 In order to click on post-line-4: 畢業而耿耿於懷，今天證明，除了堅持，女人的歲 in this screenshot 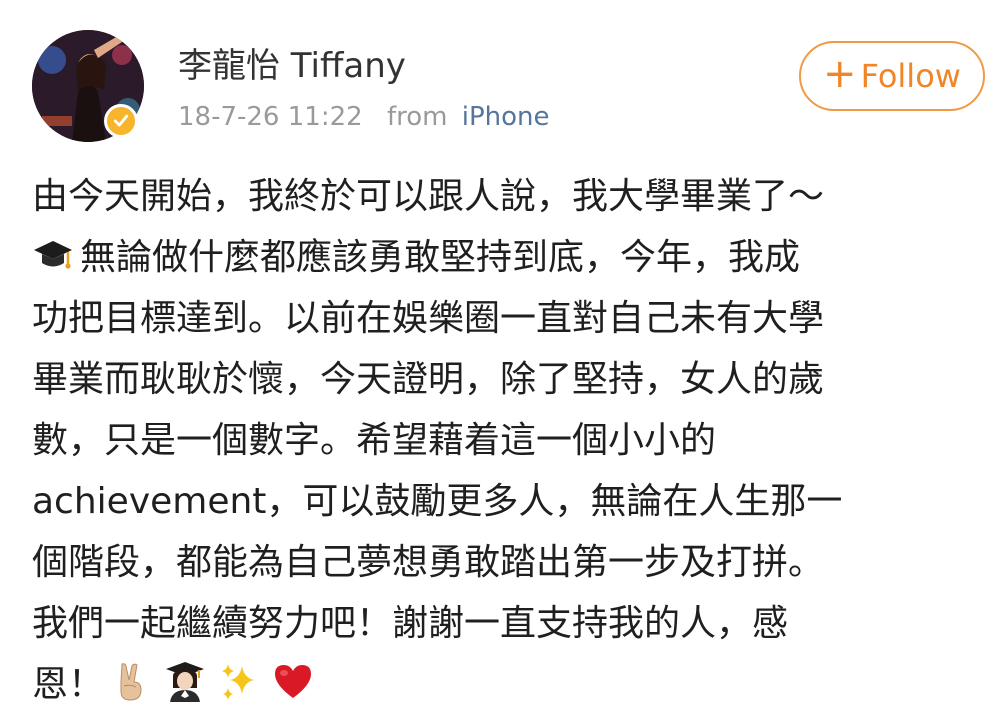, I will do `click(428, 379)`.